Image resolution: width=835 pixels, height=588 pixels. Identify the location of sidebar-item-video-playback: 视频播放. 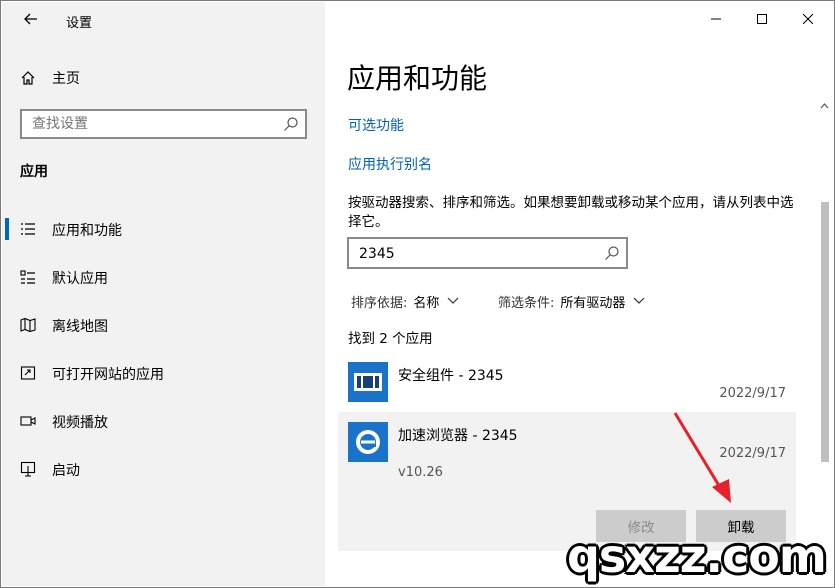
(163, 421).